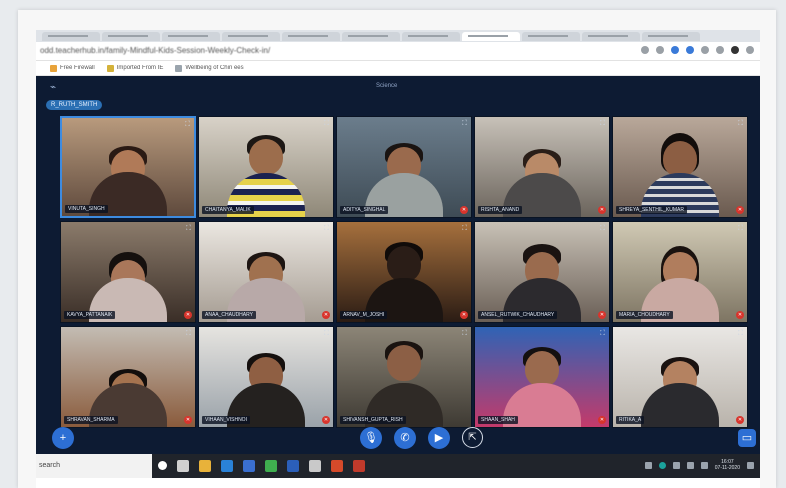 The width and height of the screenshot is (786, 488). I want to click on chat-button: ▭, so click(747, 438).